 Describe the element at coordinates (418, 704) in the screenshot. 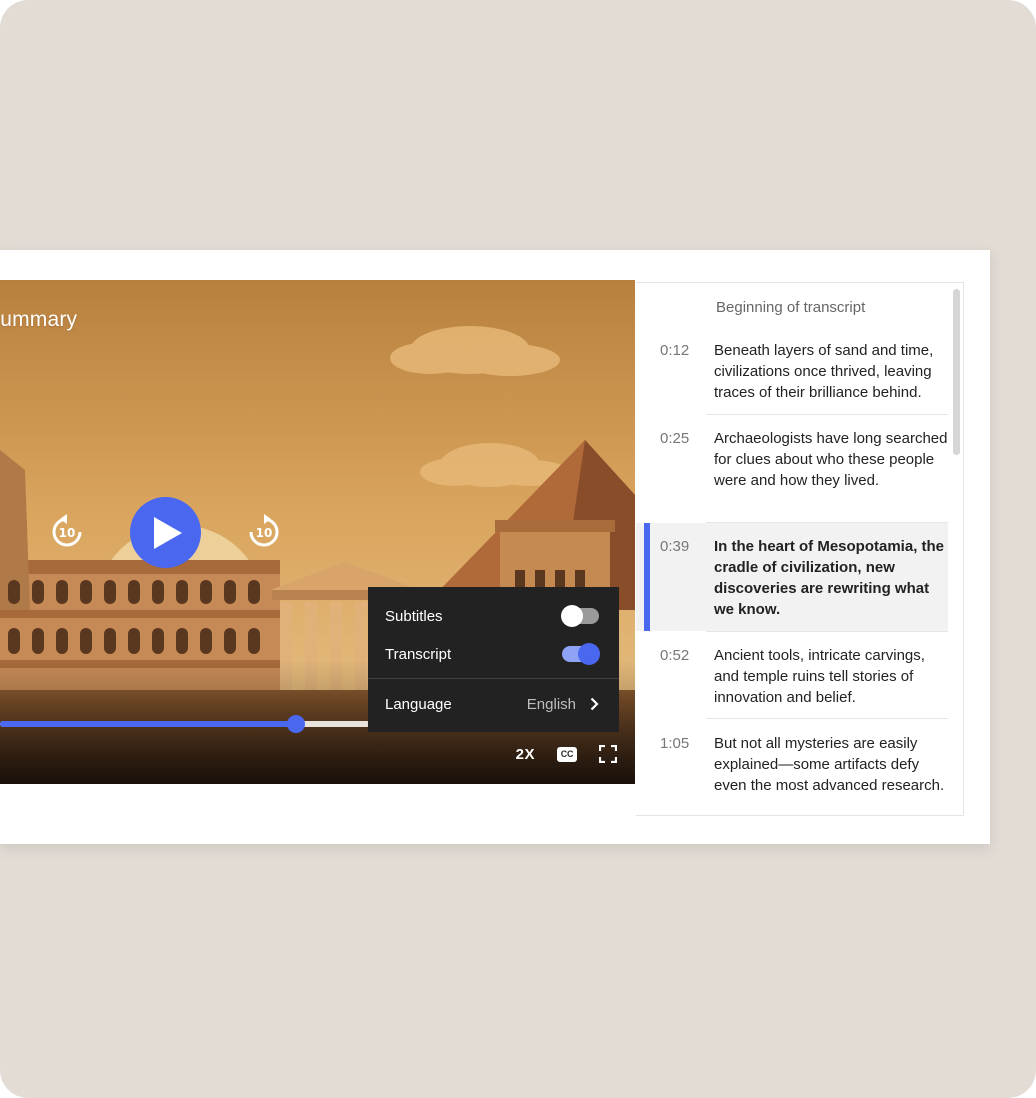

I see `language-label: Language` at that location.